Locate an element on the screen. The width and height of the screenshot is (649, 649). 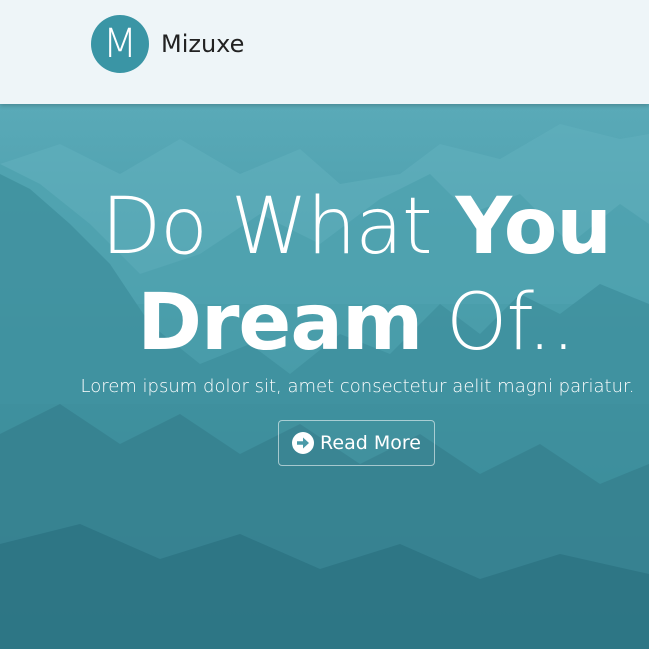
logo-icon: M is located at coordinates (120, 44).